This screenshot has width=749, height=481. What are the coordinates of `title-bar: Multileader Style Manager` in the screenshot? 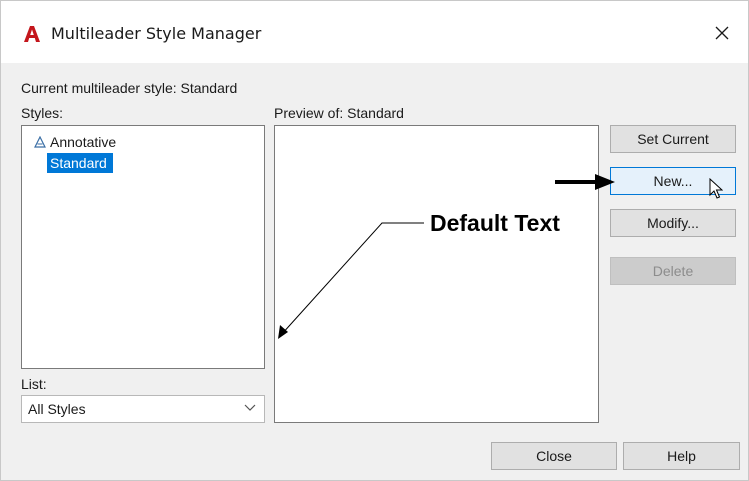 It's located at (374, 32).